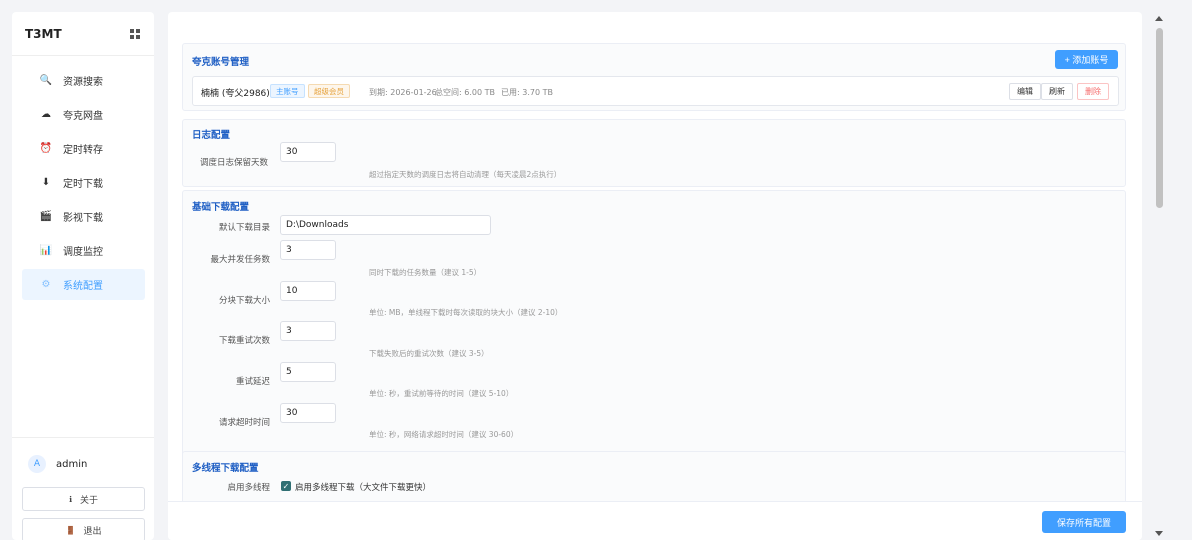 The image size is (1192, 540). I want to click on logout-label: 退出, so click(92, 531).